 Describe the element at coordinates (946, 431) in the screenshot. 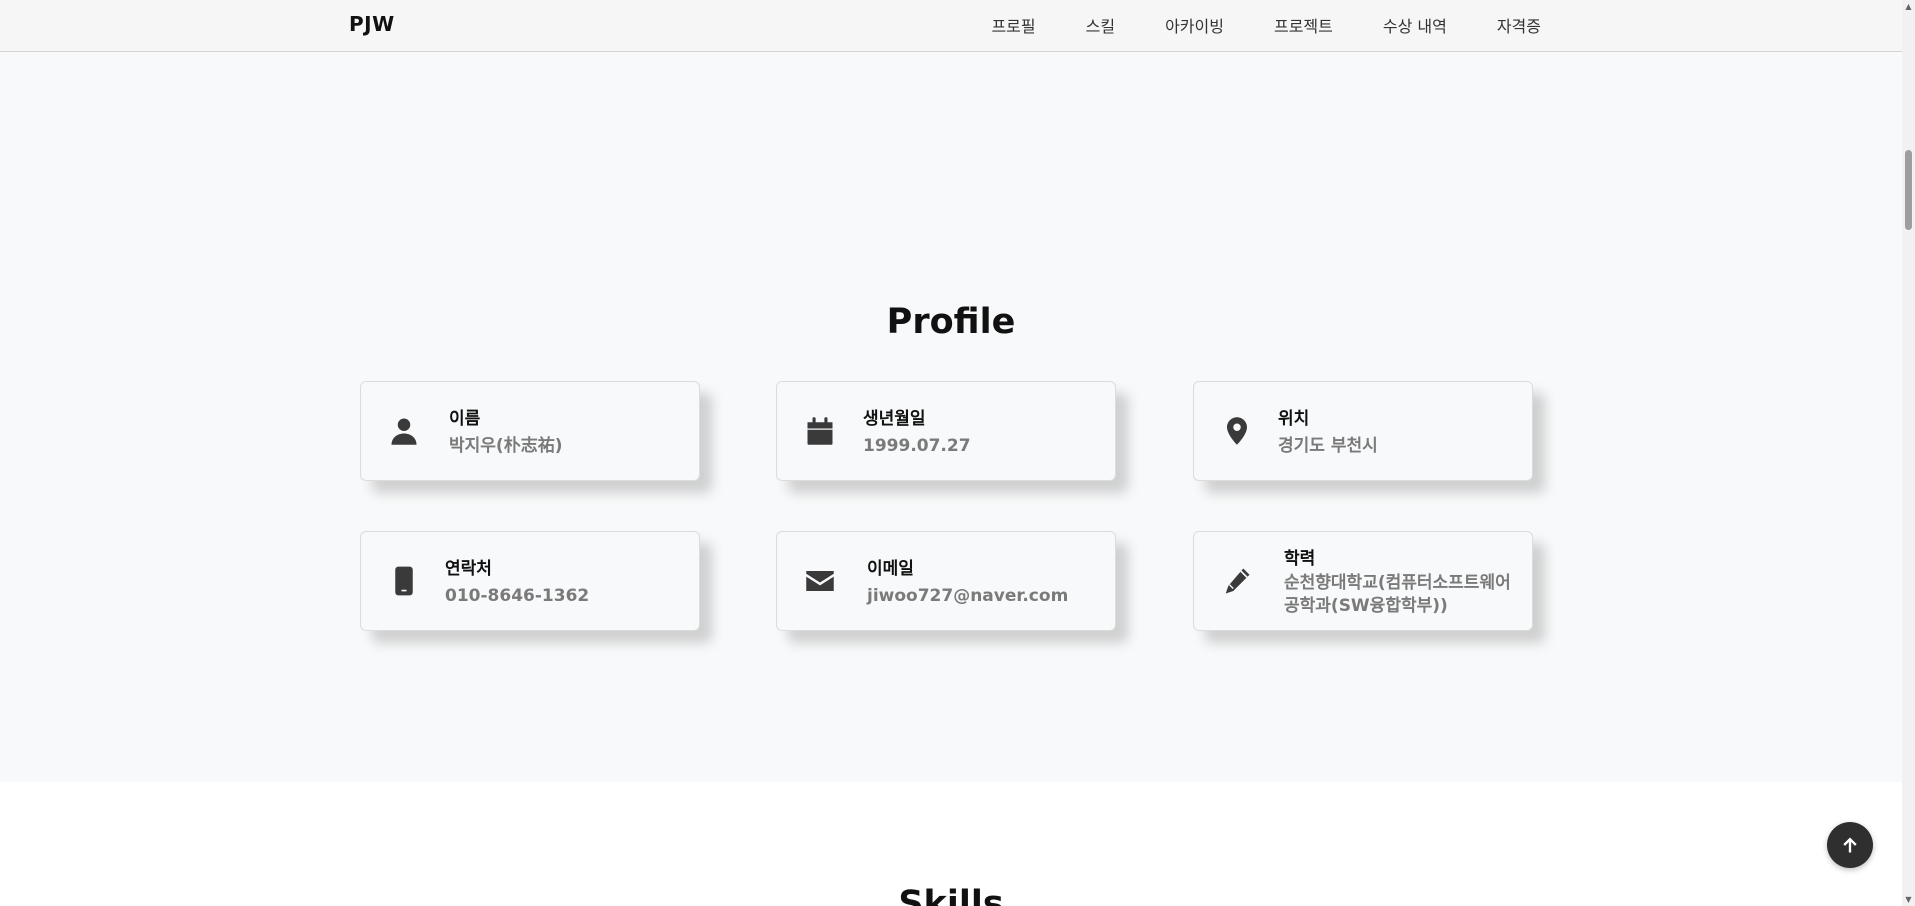

I see `profile-card-birthdate: 생년월일 1999.07.27` at that location.